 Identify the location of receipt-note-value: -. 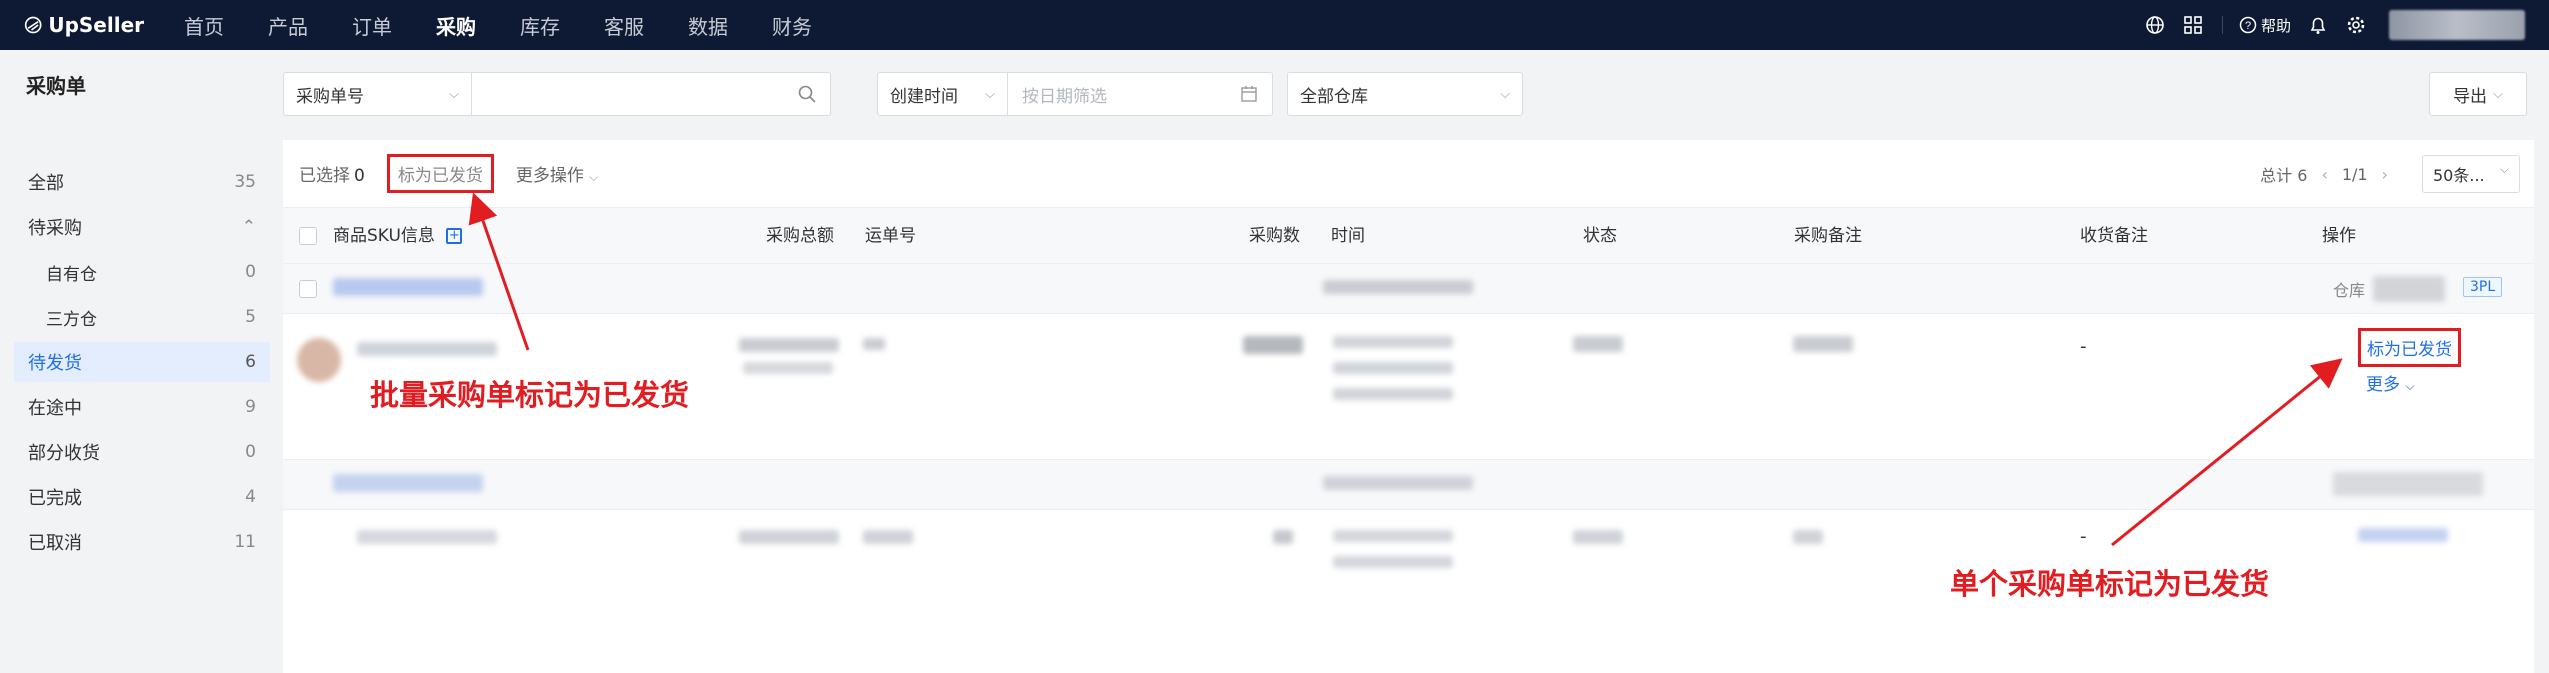
(2083, 536).